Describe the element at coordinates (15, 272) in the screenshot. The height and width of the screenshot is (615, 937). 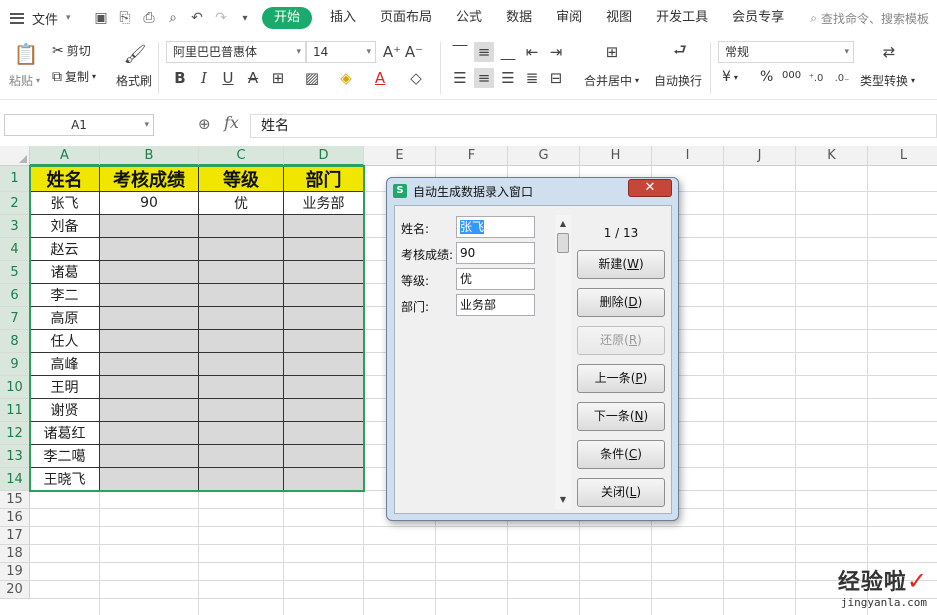
I see `row-header-5: 5` at that location.